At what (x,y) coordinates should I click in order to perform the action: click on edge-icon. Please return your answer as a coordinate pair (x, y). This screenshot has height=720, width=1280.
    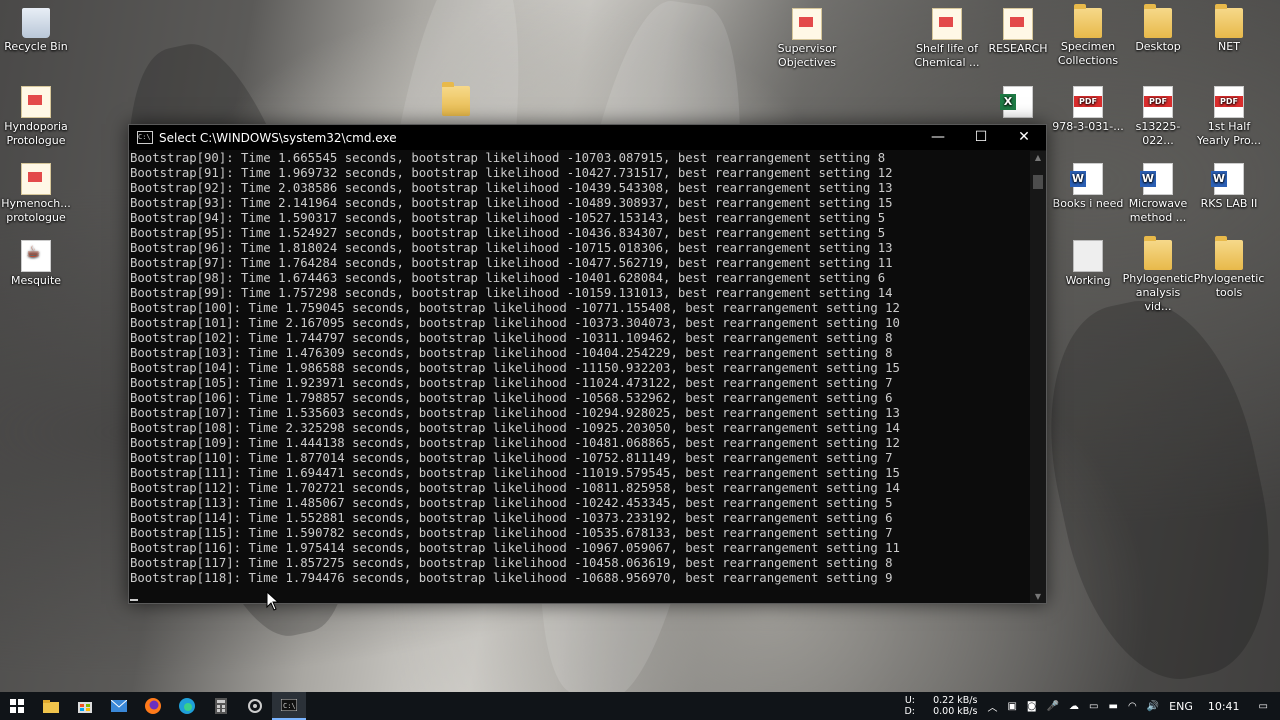
    Looking at the image, I should click on (187, 706).